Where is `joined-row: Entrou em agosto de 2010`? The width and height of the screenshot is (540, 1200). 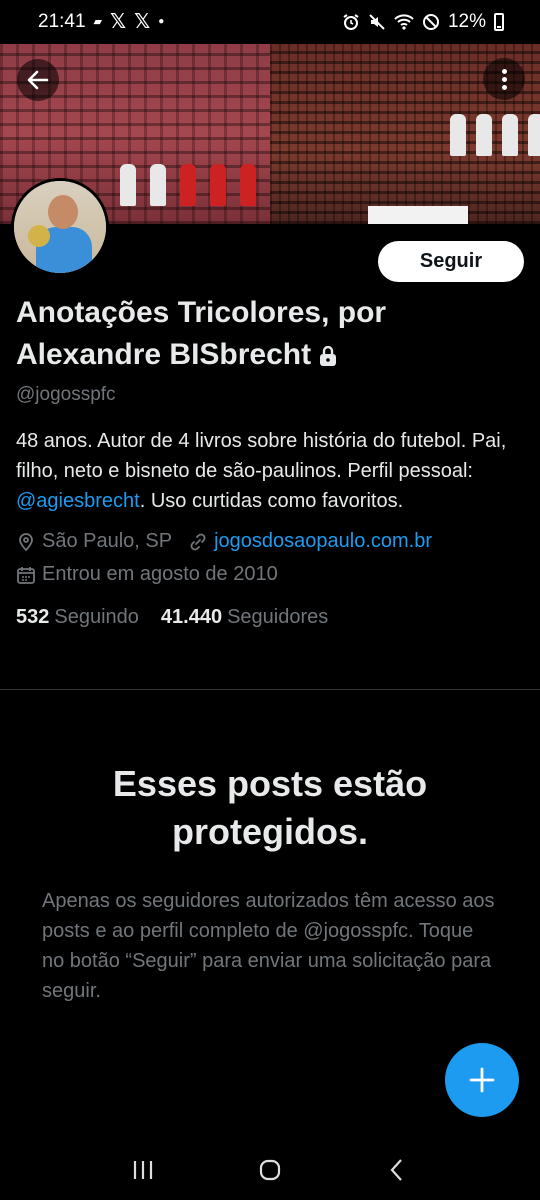
joined-row: Entrou em agosto de 2010 is located at coordinates (271, 574).